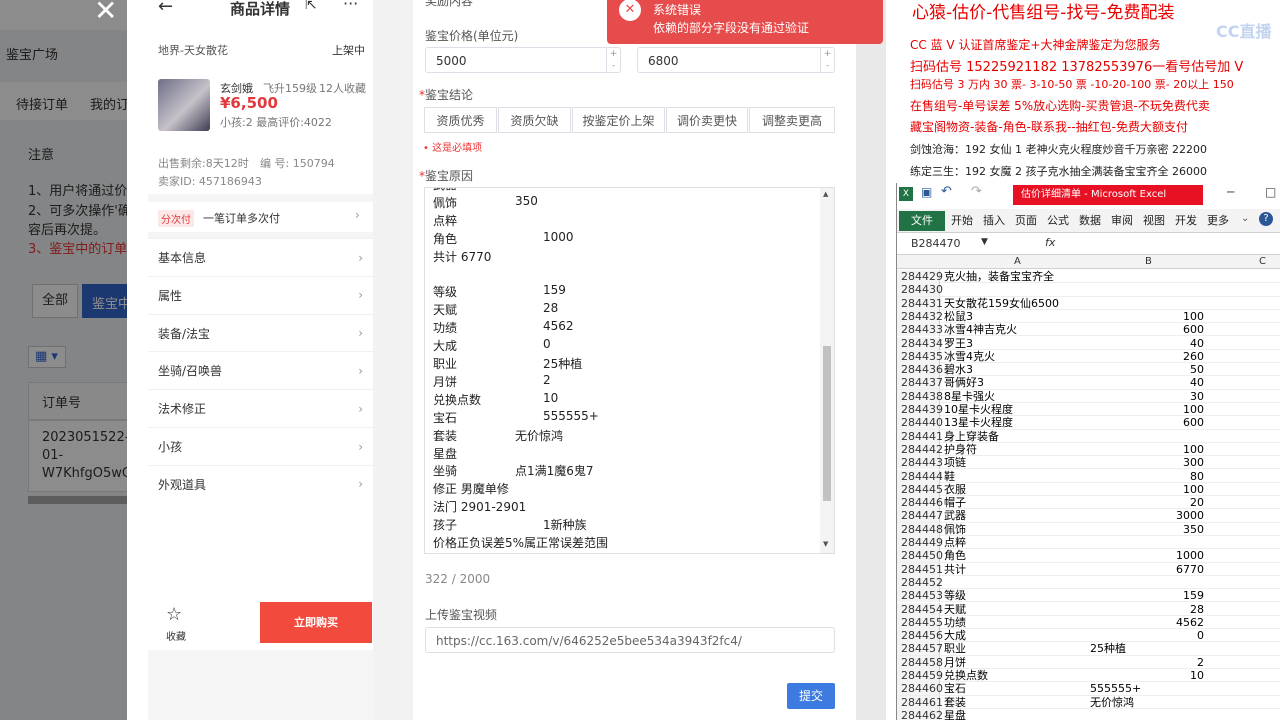 Image resolution: width=1280 pixels, height=720 pixels. I want to click on cell-a: 护身符, so click(1016, 449).